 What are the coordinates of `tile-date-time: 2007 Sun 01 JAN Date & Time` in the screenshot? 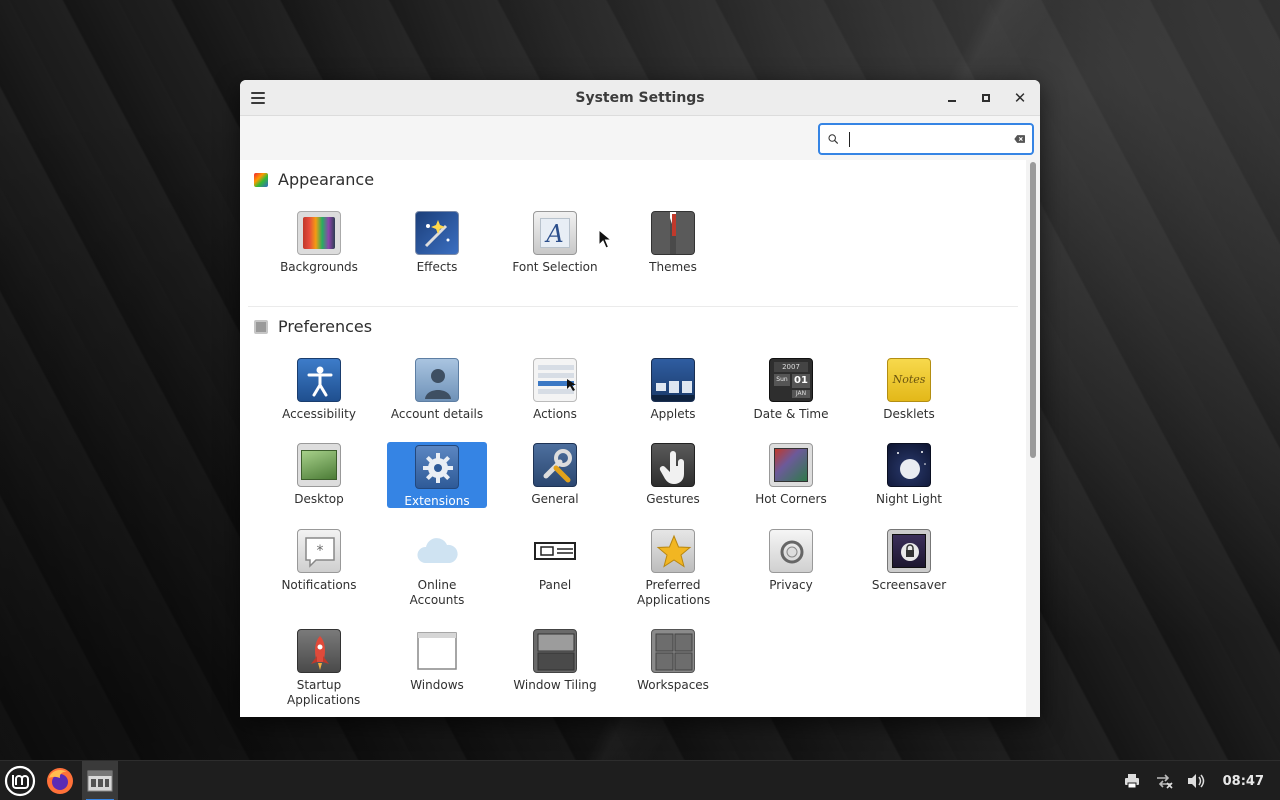 It's located at (791, 388).